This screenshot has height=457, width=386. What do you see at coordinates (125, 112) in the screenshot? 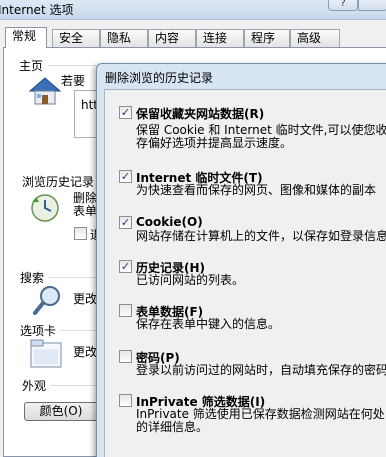
I see `preserve-favorites-checkbox: ✓` at bounding box center [125, 112].